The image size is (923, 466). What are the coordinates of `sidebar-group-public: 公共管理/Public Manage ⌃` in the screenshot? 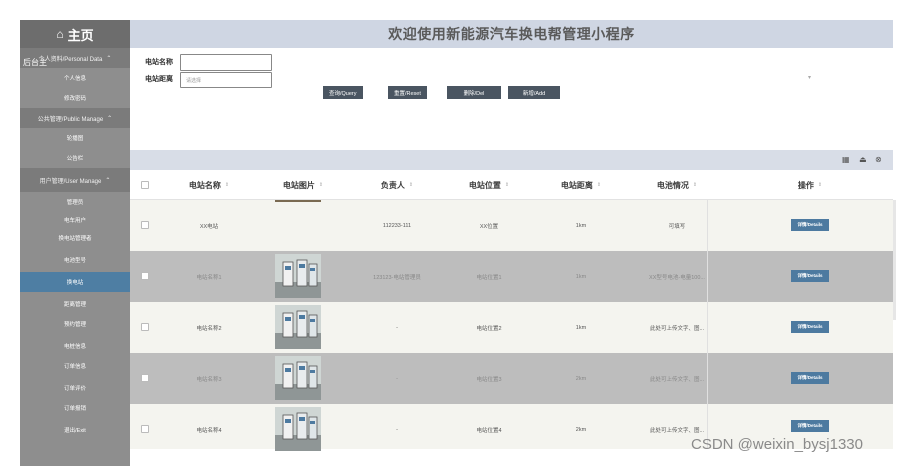 It's located at (75, 118).